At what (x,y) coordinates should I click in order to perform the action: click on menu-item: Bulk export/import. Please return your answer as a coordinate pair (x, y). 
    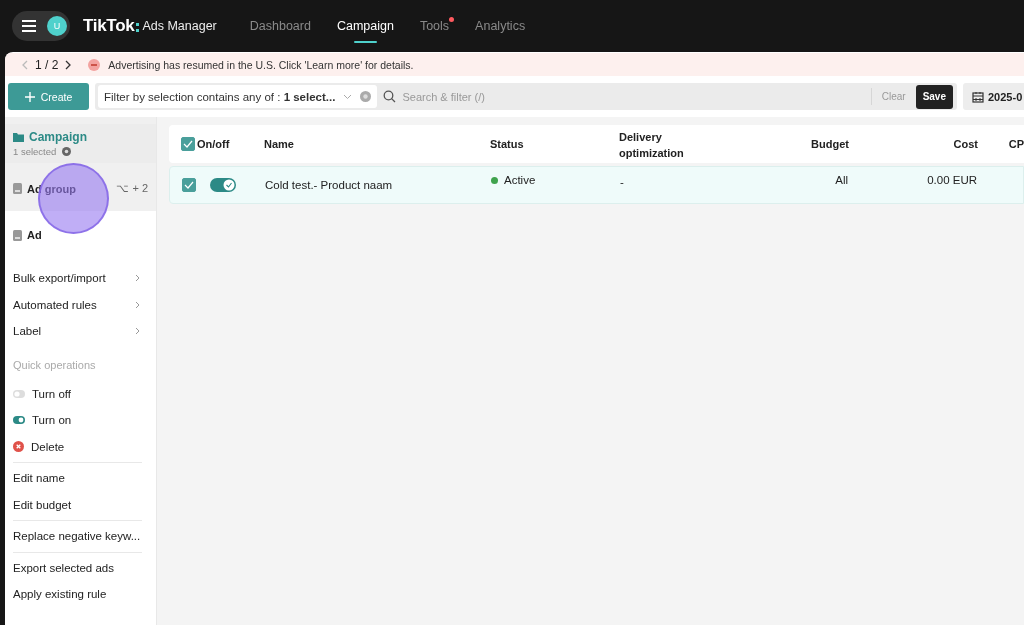
    Looking at the image, I should click on (84, 278).